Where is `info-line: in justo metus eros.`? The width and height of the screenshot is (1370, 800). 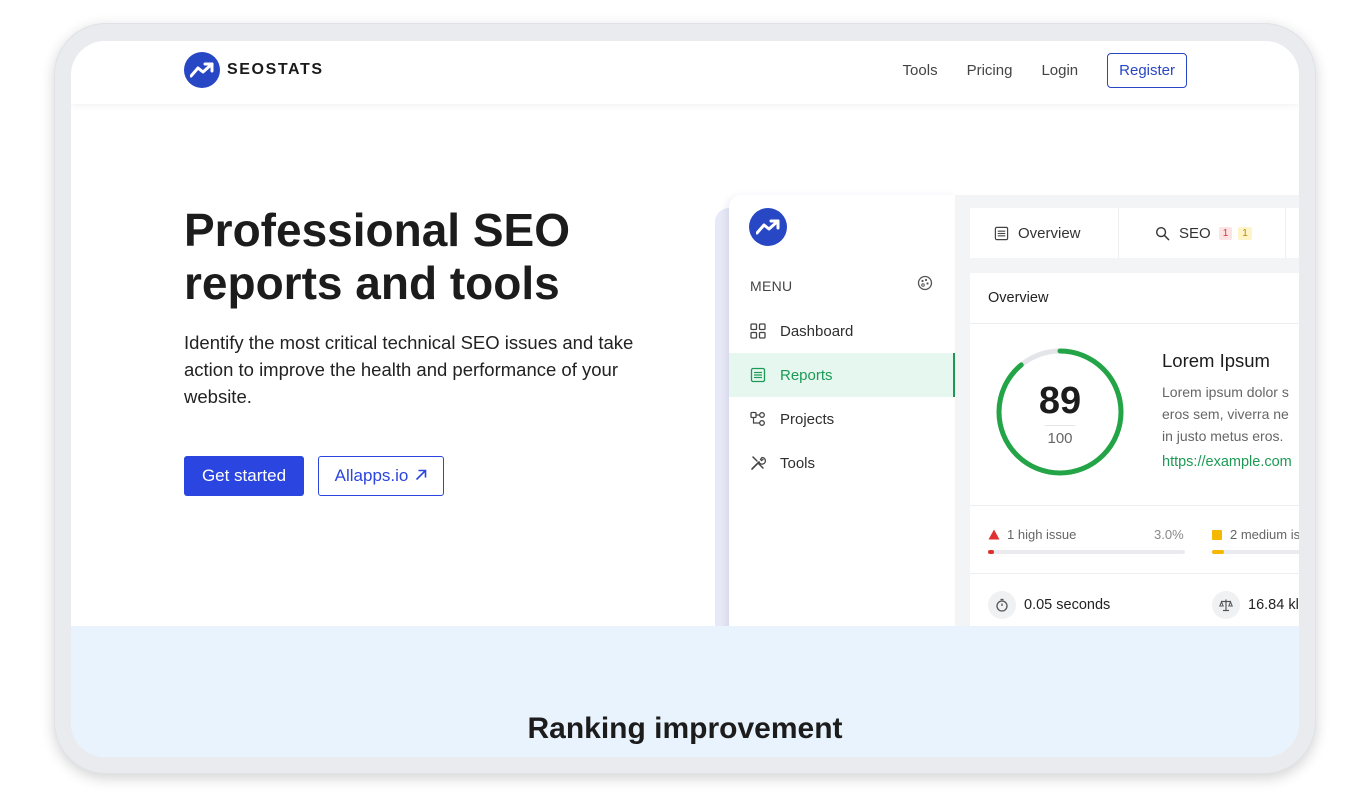
info-line: in justo metus eros. is located at coordinates (1223, 436).